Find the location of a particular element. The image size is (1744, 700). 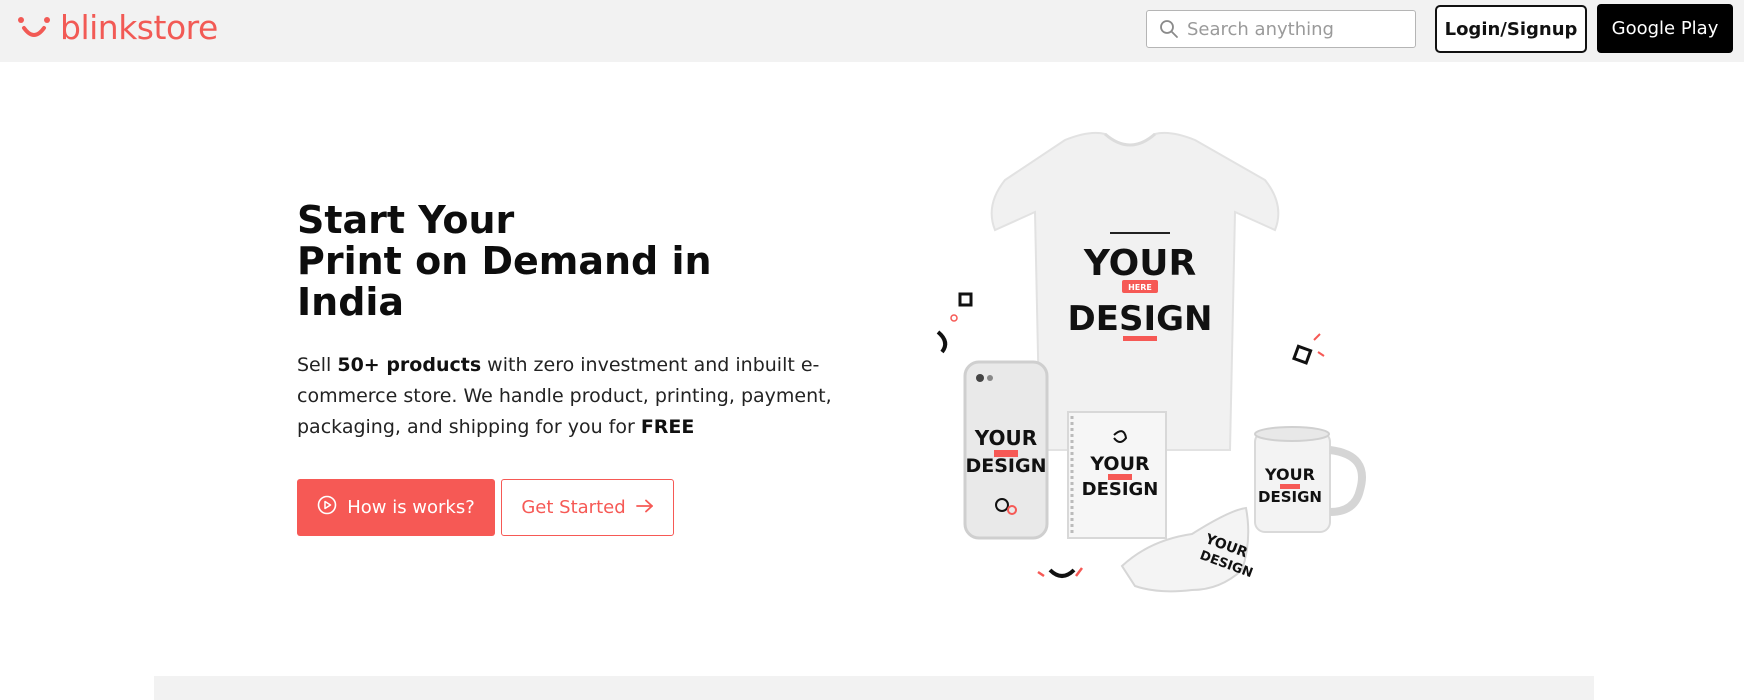

phone-design-line2: DESIGN is located at coordinates (1005, 466).